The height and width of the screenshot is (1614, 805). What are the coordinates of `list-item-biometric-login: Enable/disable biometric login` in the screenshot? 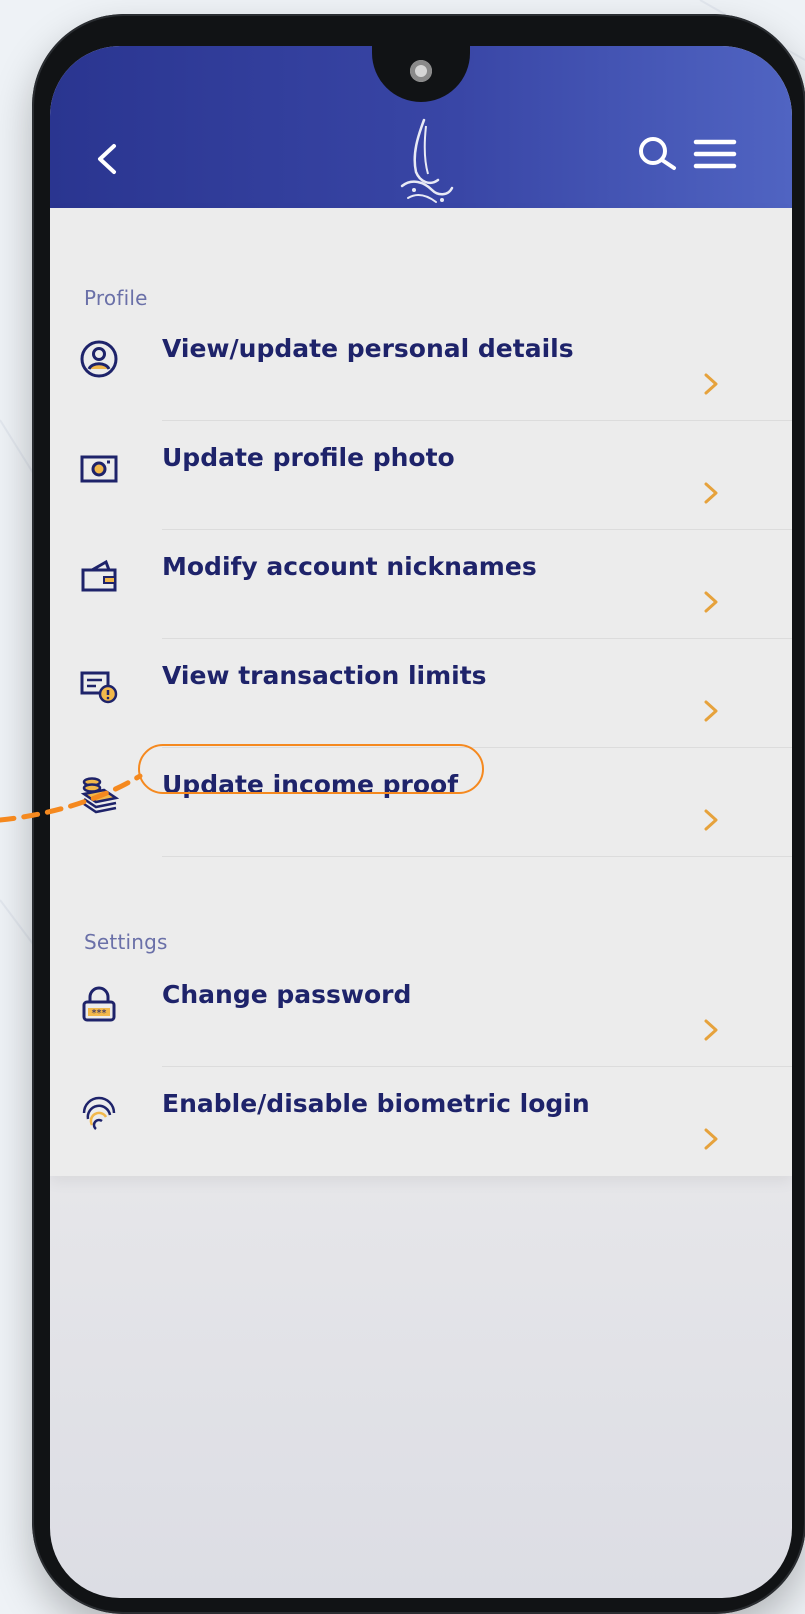 It's located at (421, 1141).